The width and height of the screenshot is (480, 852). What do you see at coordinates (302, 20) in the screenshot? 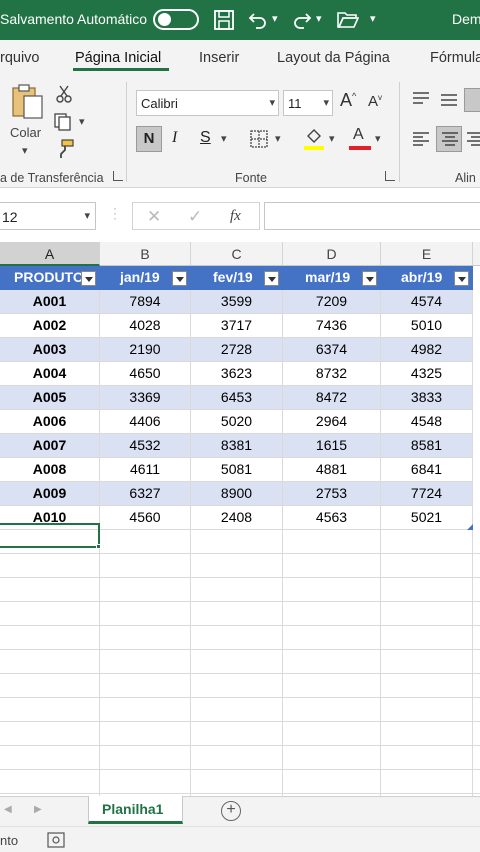
I see `redo-icon` at bounding box center [302, 20].